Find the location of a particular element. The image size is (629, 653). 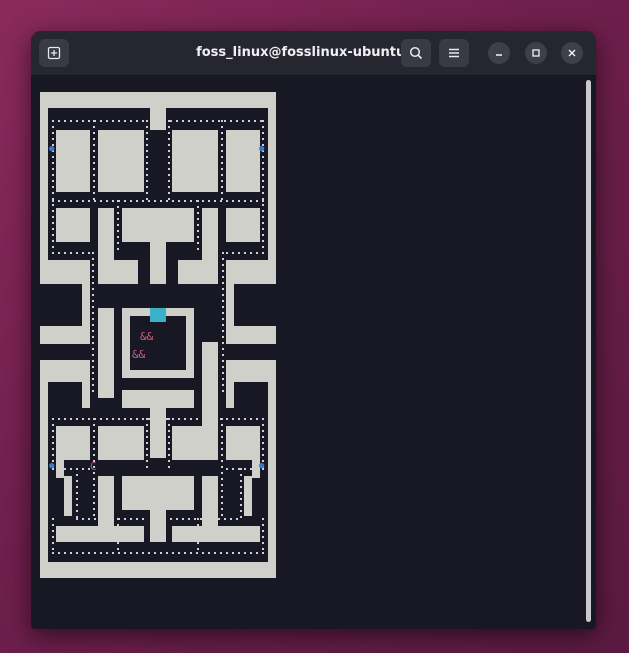

search-button is located at coordinates (416, 53).